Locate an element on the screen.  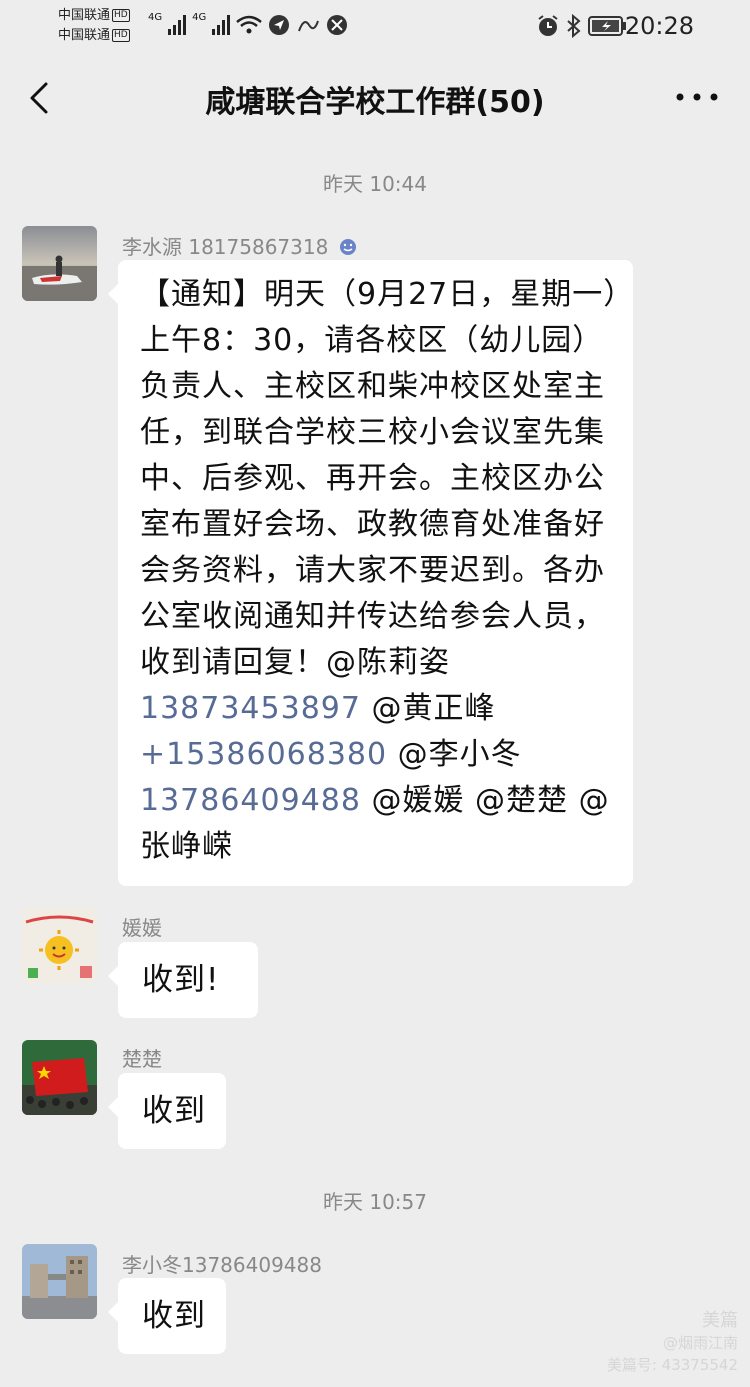
alarm-icon is located at coordinates (548, 25).